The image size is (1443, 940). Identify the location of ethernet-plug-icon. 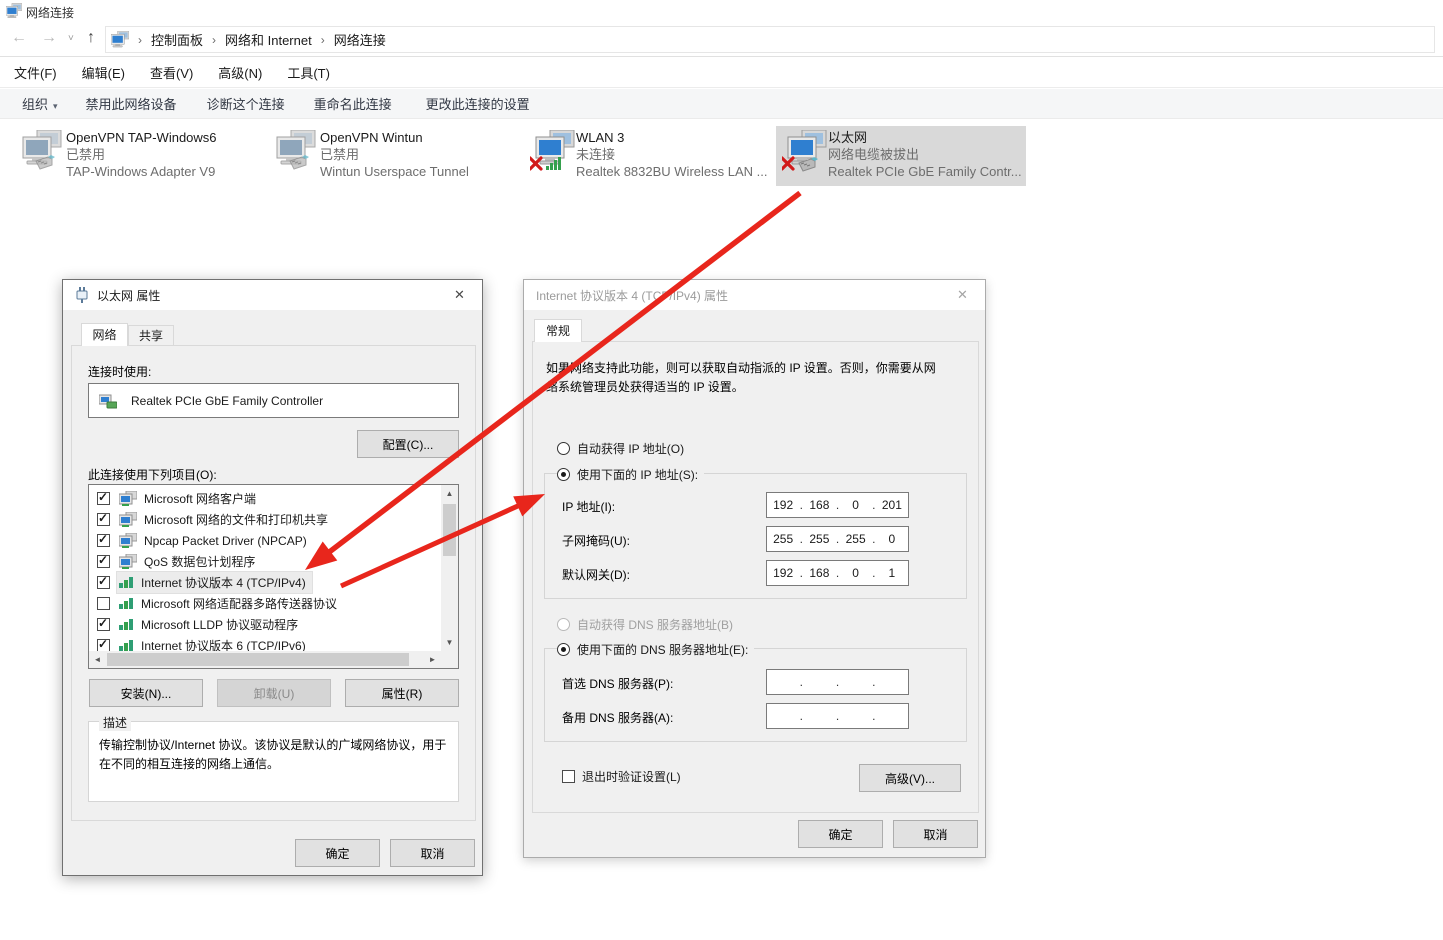
(82, 295).